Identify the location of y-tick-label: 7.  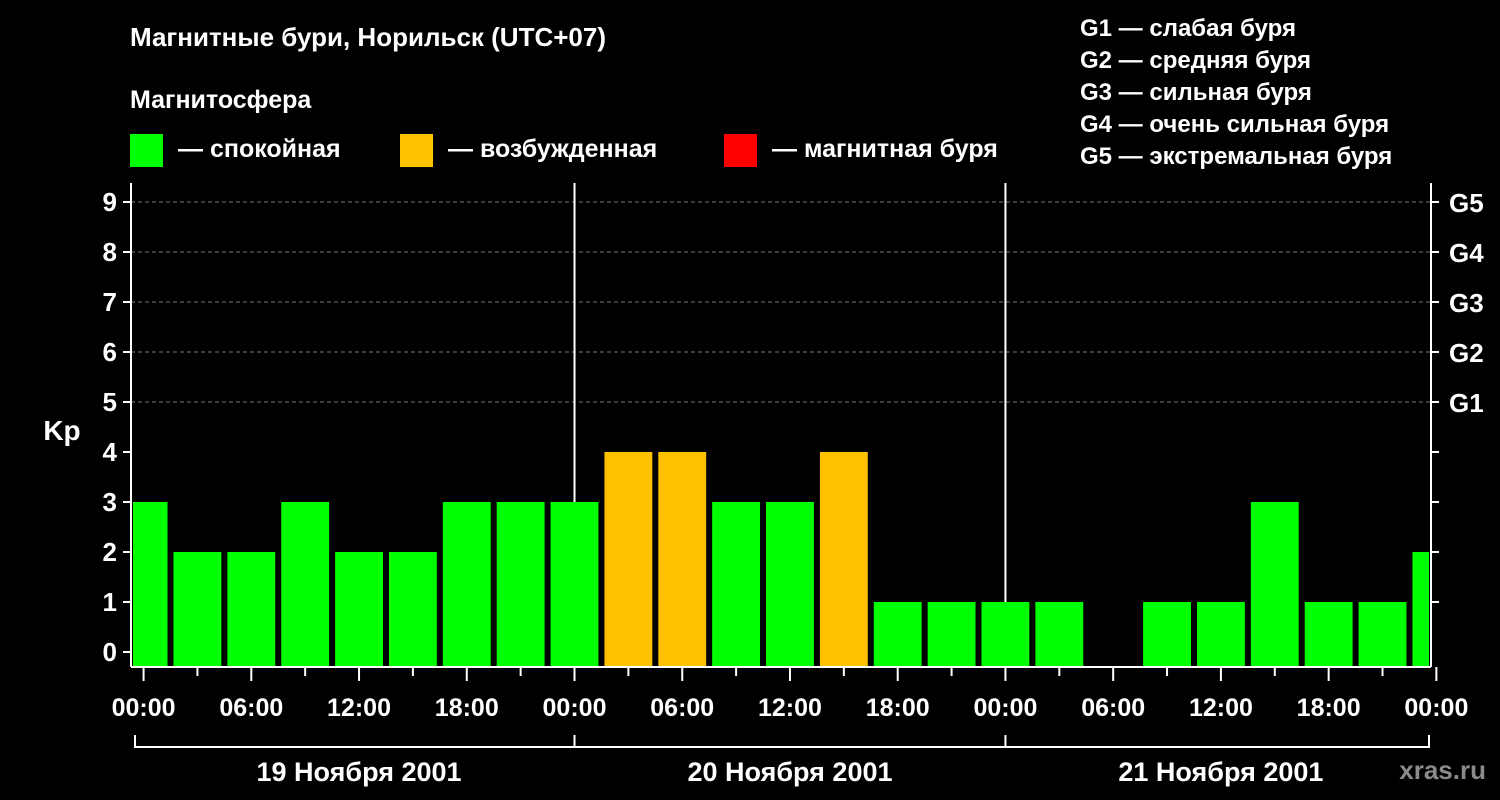
(110, 302).